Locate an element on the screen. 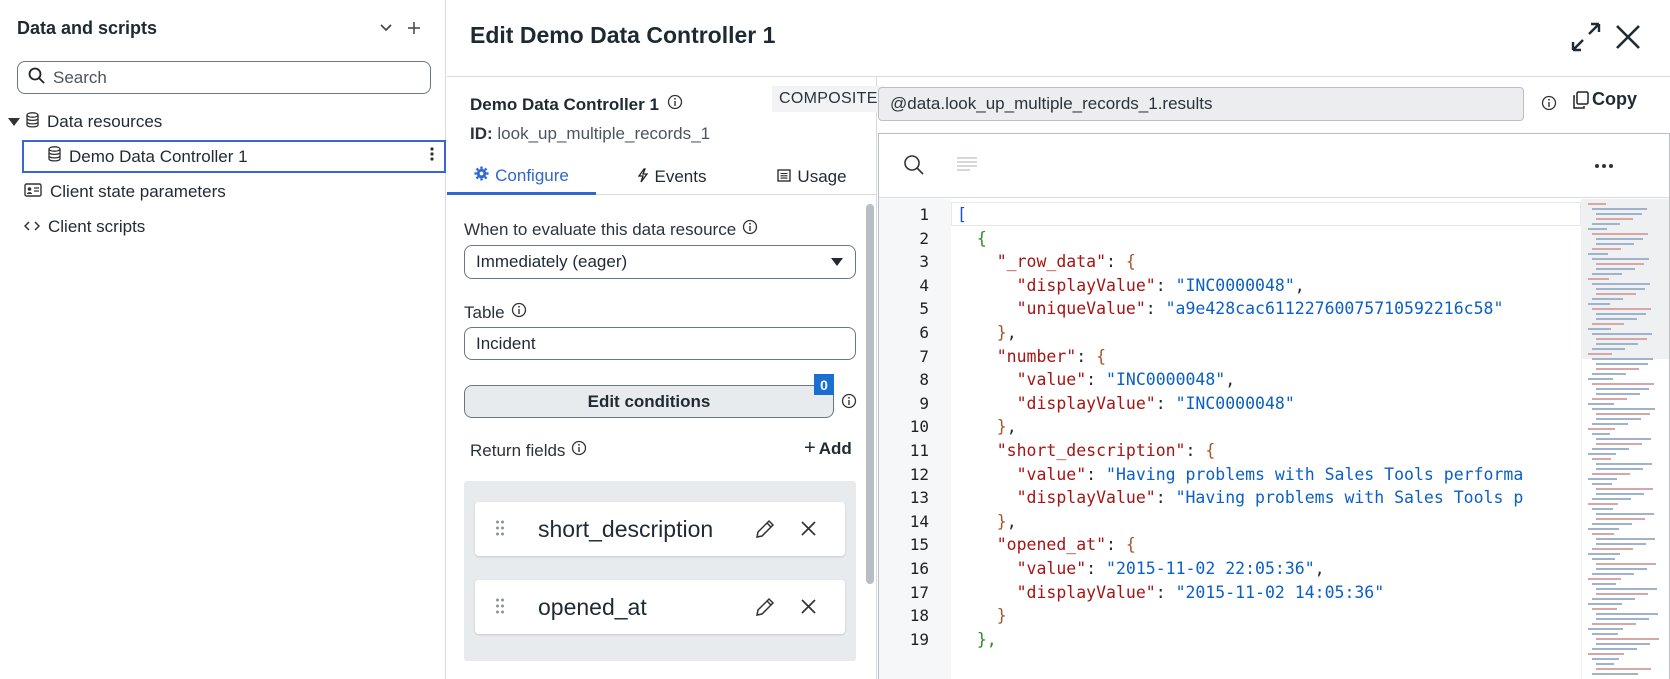  line-number: 13 is located at coordinates (919, 498).